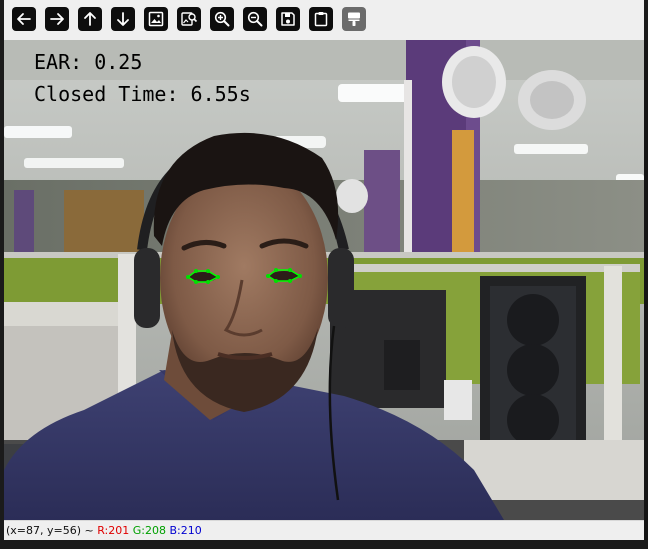 This screenshot has width=648, height=549. Describe the element at coordinates (50, 530) in the screenshot. I see `cursor-coordinates: (x=87, y=56) ~` at that location.